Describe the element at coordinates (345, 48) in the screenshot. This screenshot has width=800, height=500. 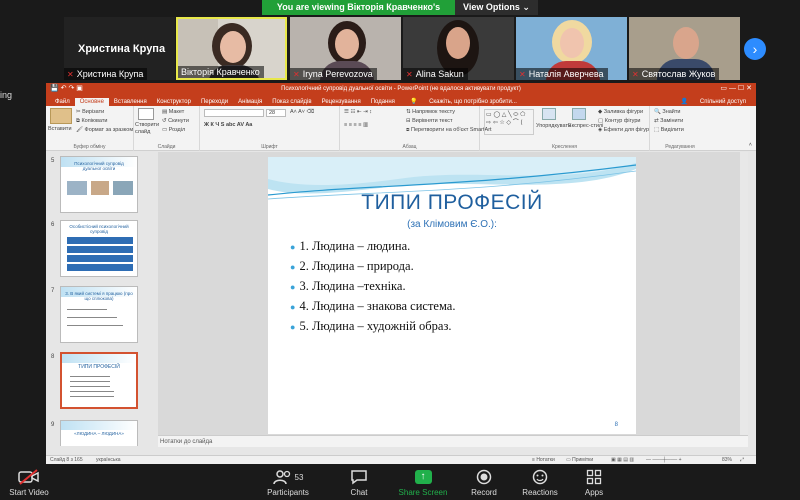
I see `participant-tile: ✕ Iryna Perevozova` at that location.